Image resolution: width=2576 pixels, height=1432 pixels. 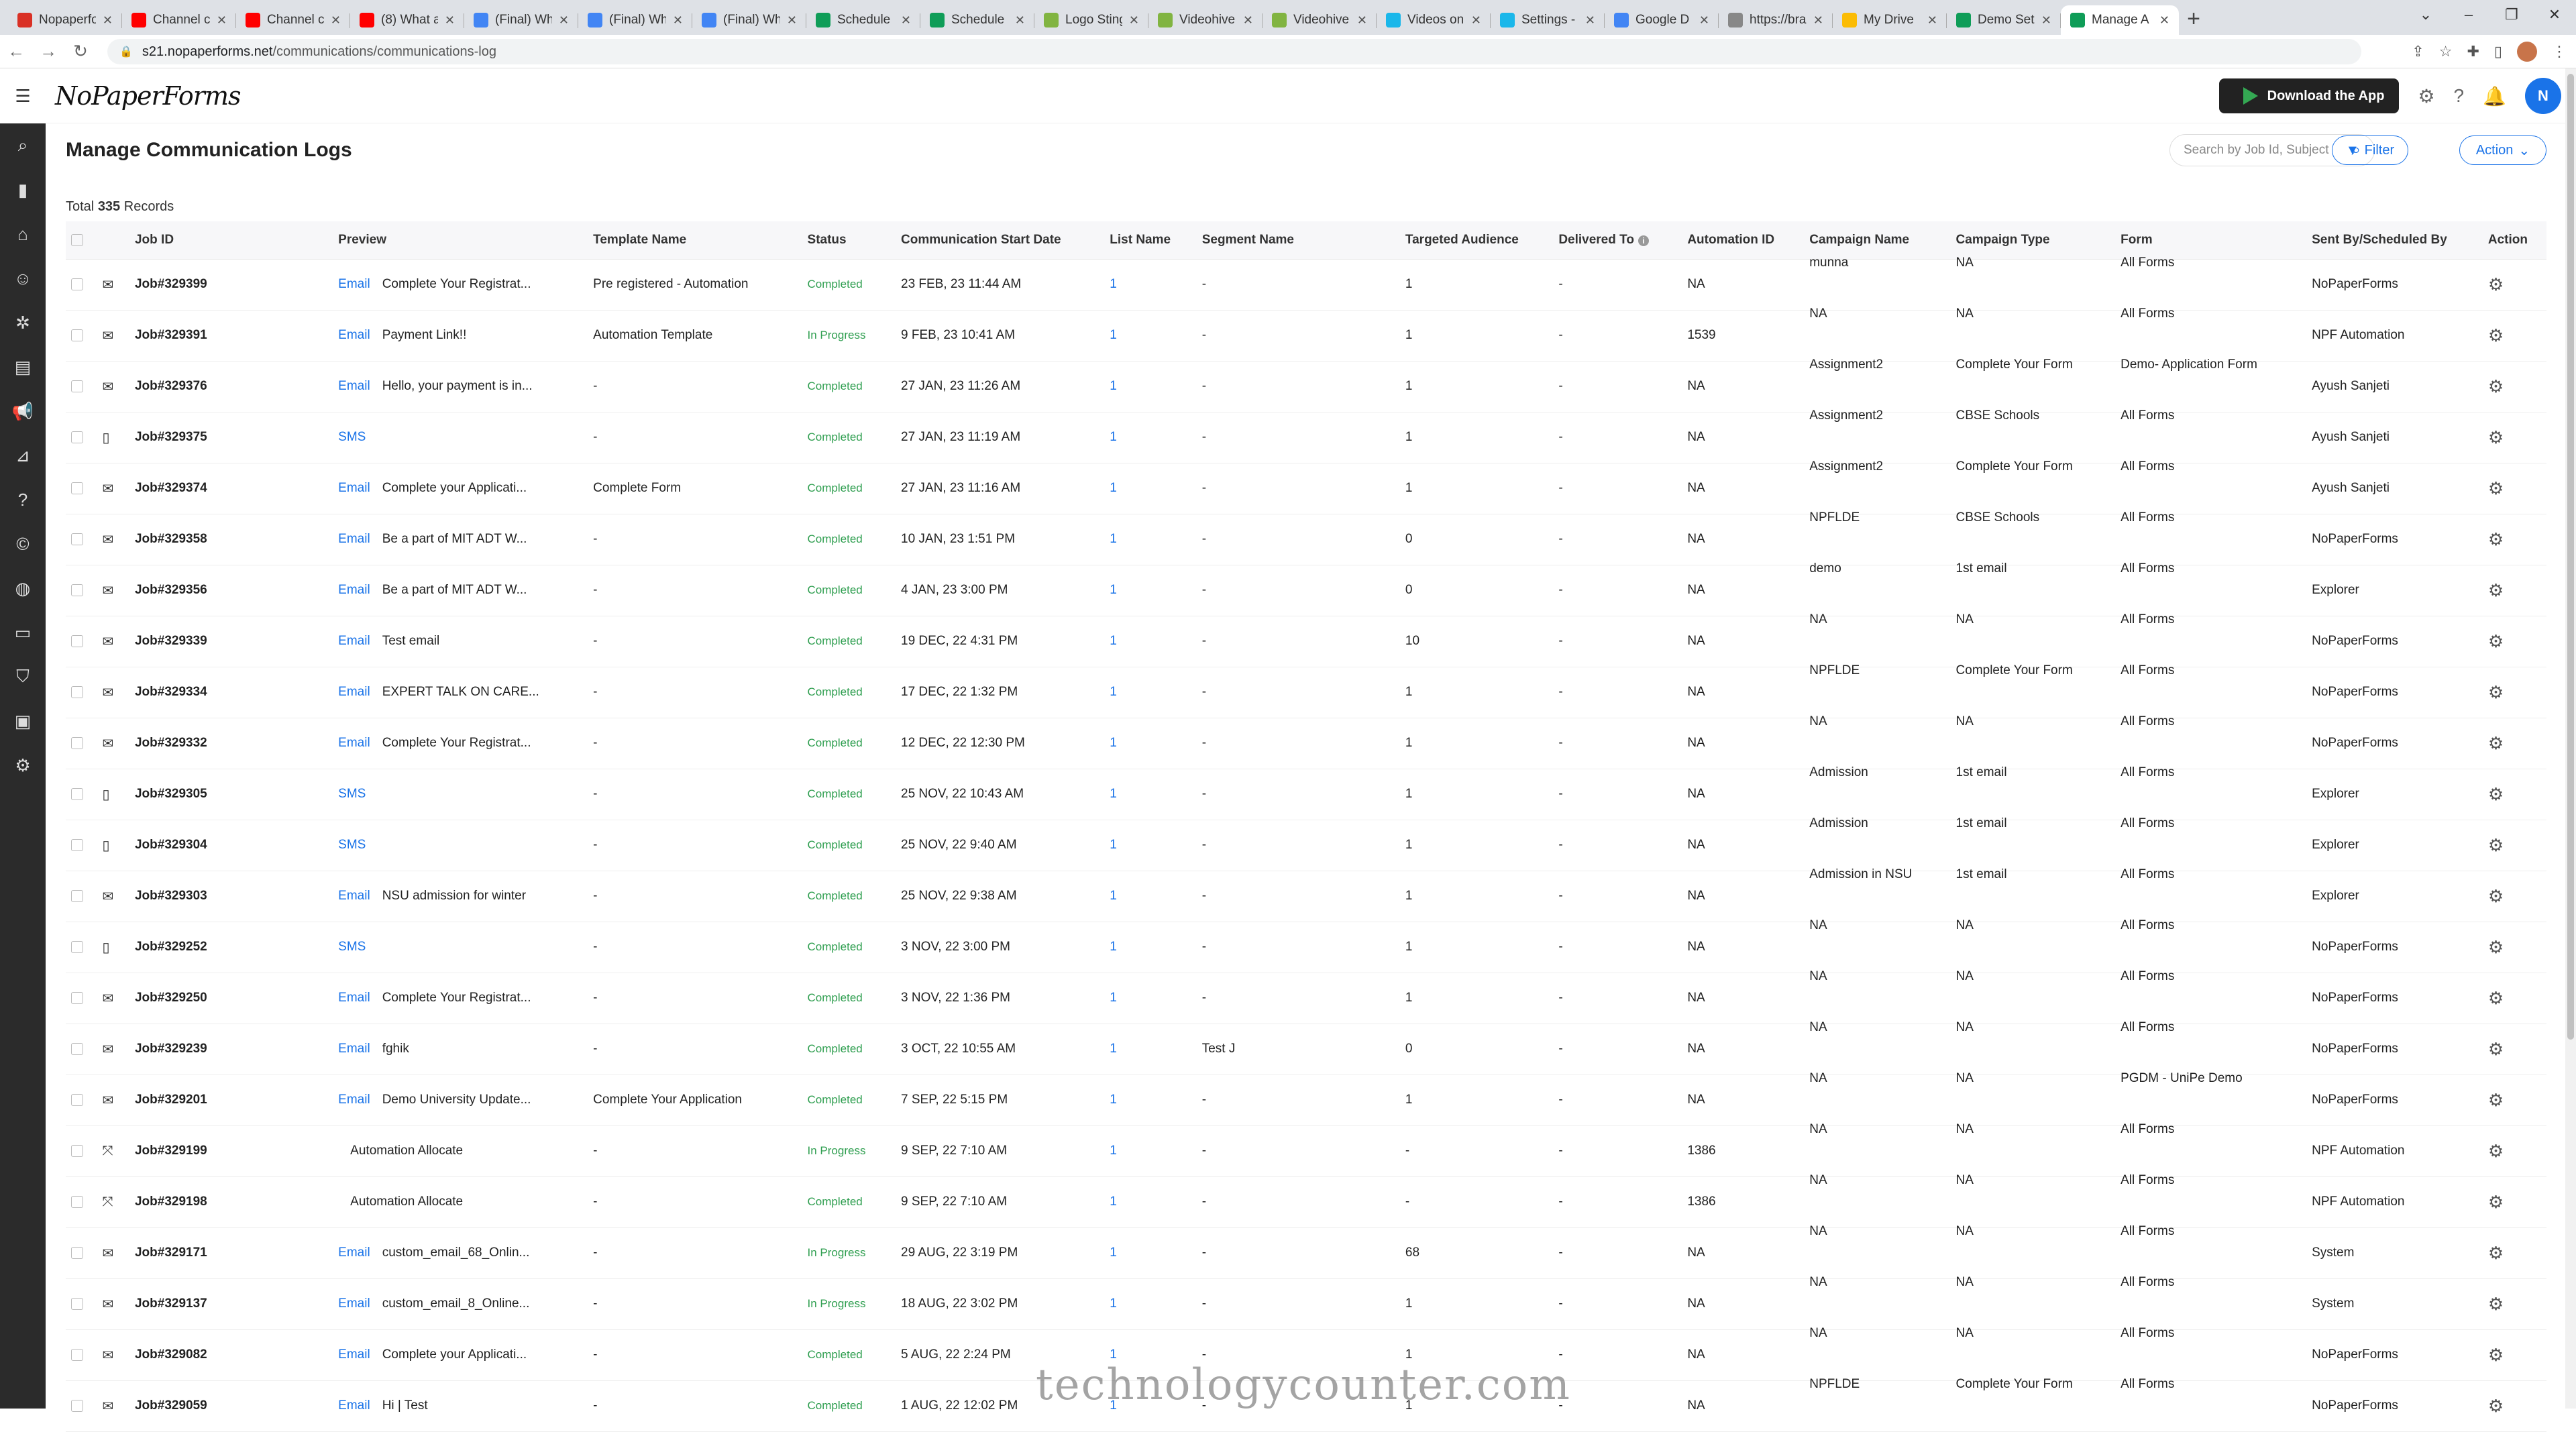 What do you see at coordinates (231, 1406) in the screenshot?
I see `job-id: Job#329059` at bounding box center [231, 1406].